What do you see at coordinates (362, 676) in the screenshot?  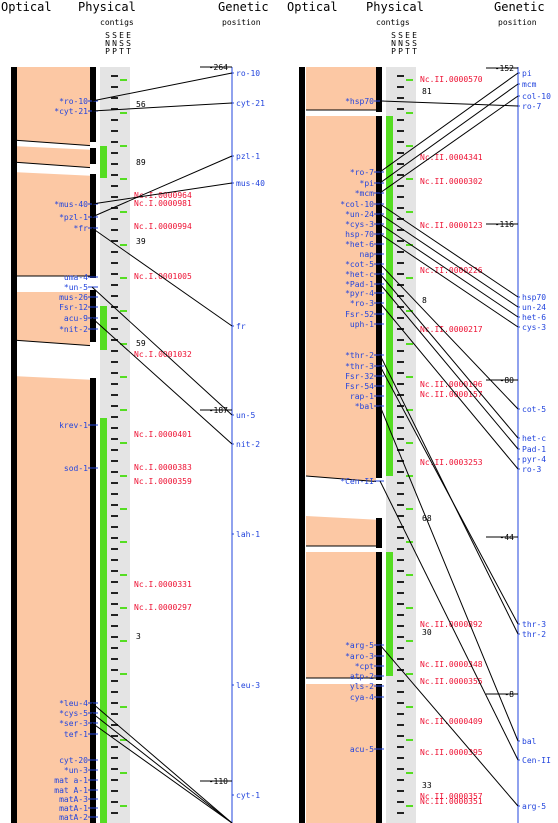 I see `optical-gene-label: atp-2` at bounding box center [362, 676].